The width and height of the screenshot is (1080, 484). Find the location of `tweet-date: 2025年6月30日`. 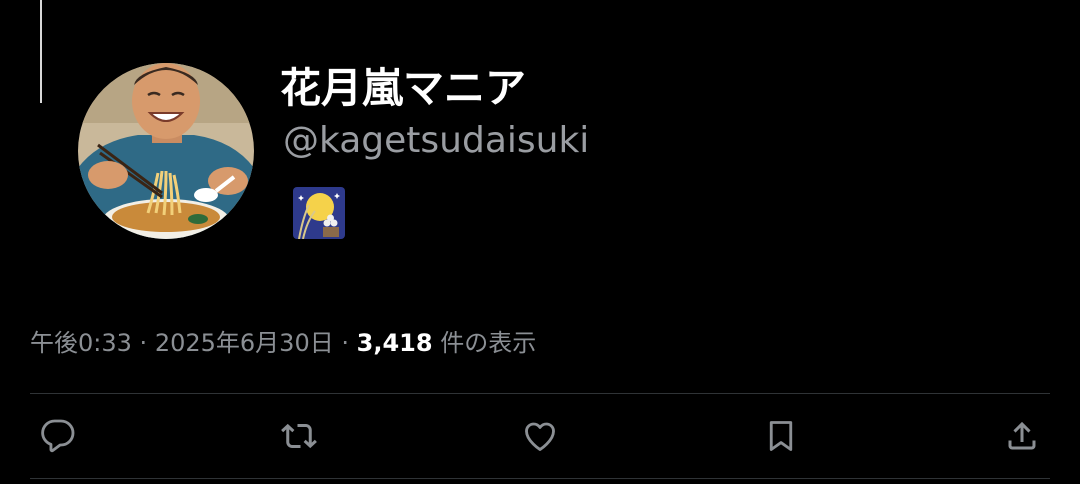

tweet-date: 2025年6月30日 is located at coordinates (244, 343).